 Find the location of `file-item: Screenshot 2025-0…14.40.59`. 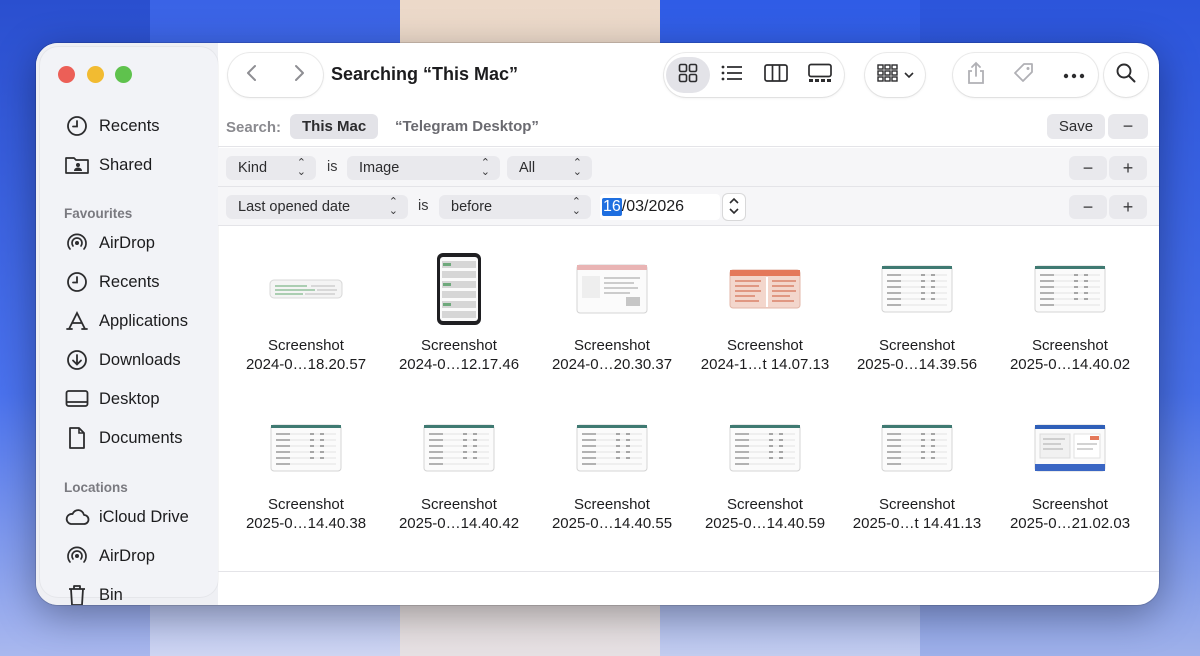

file-item: Screenshot 2025-0…14.40.59 is located at coordinates (765, 472).